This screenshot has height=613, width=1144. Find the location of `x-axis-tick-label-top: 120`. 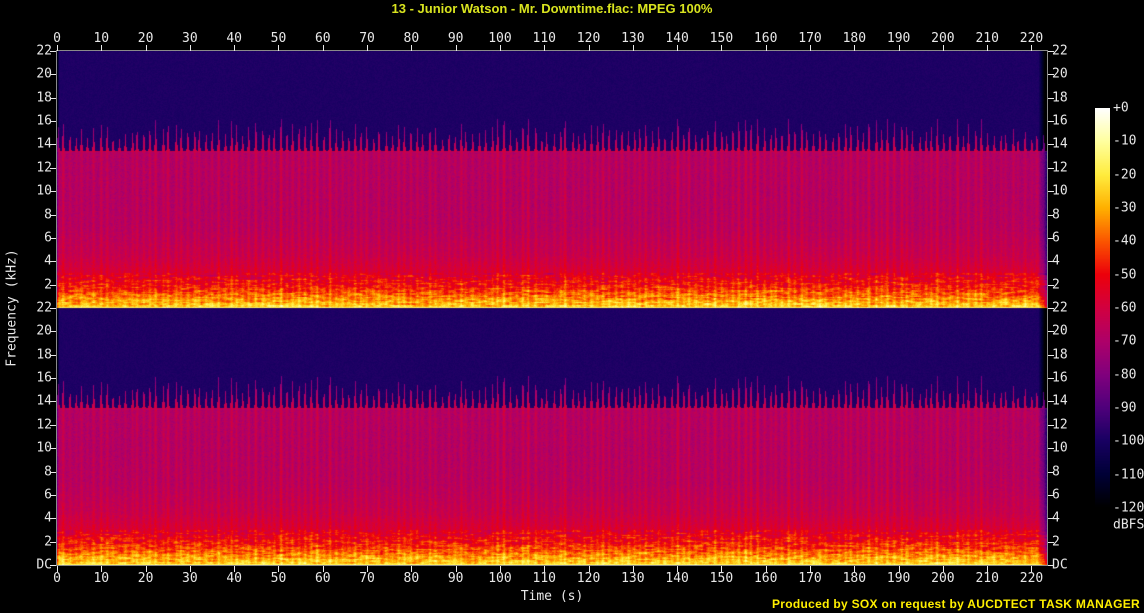

x-axis-tick-label-top: 120 is located at coordinates (588, 38).